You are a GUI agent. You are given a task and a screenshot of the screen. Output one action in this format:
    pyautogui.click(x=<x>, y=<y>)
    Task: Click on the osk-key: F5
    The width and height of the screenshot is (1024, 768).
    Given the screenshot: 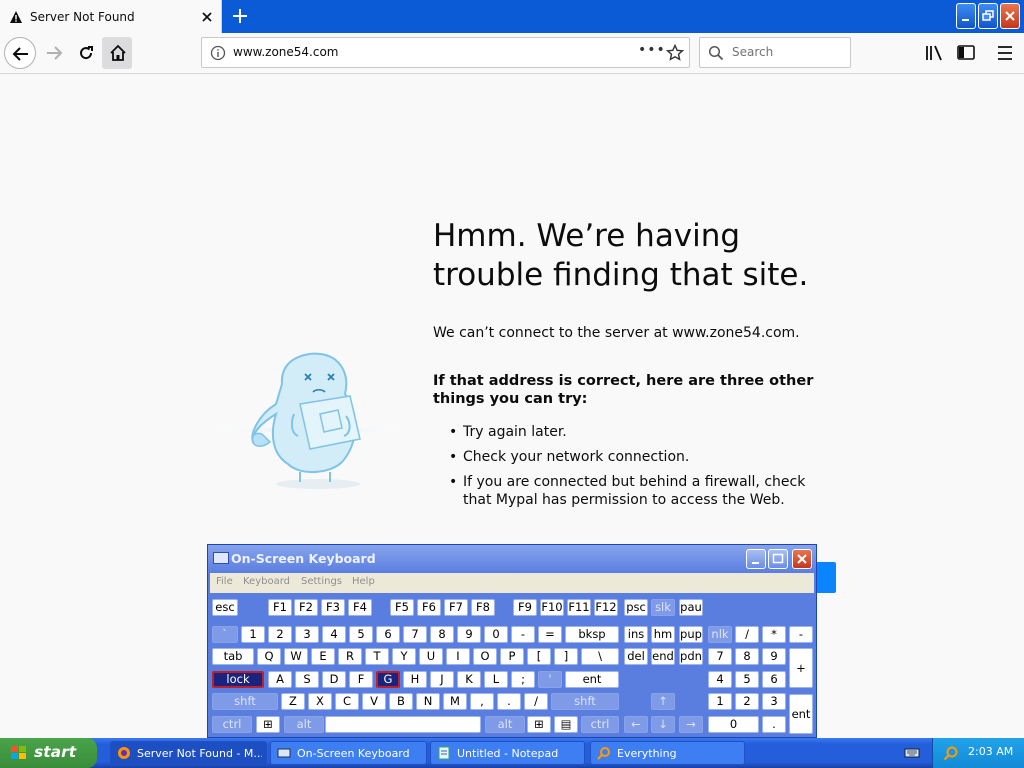 What is the action you would take?
    pyautogui.click(x=402, y=607)
    